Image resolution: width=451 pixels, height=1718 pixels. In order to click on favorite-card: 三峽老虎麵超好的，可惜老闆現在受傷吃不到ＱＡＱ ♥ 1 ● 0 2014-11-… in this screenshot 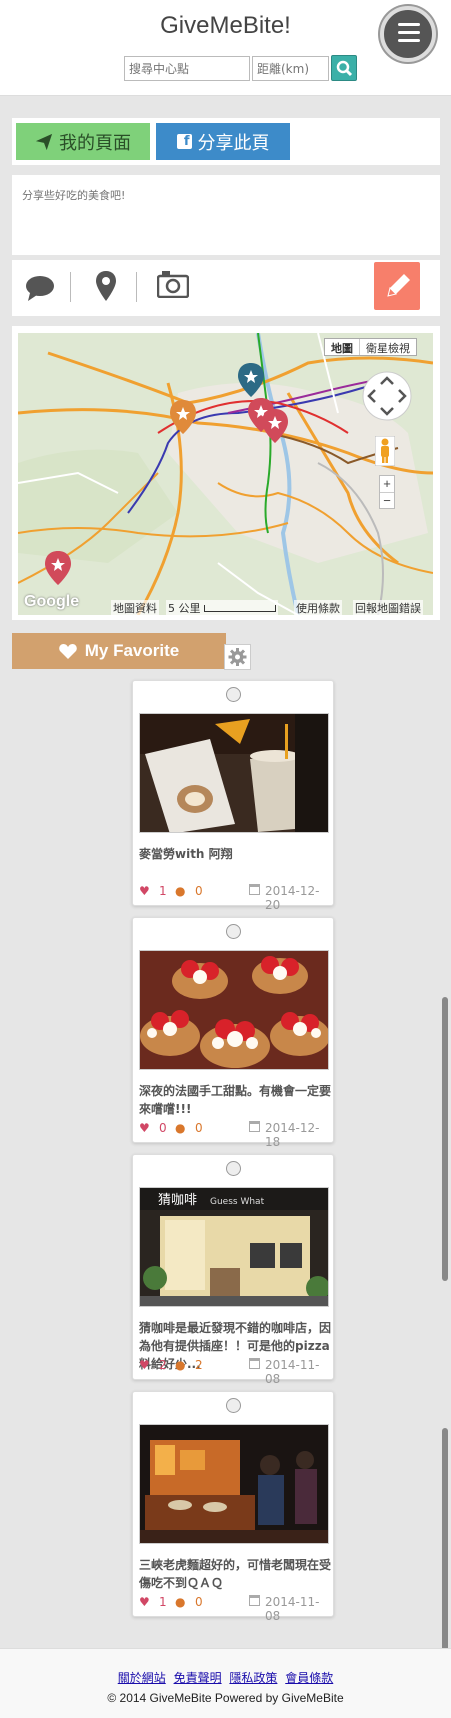, I will do `click(233, 1507)`.